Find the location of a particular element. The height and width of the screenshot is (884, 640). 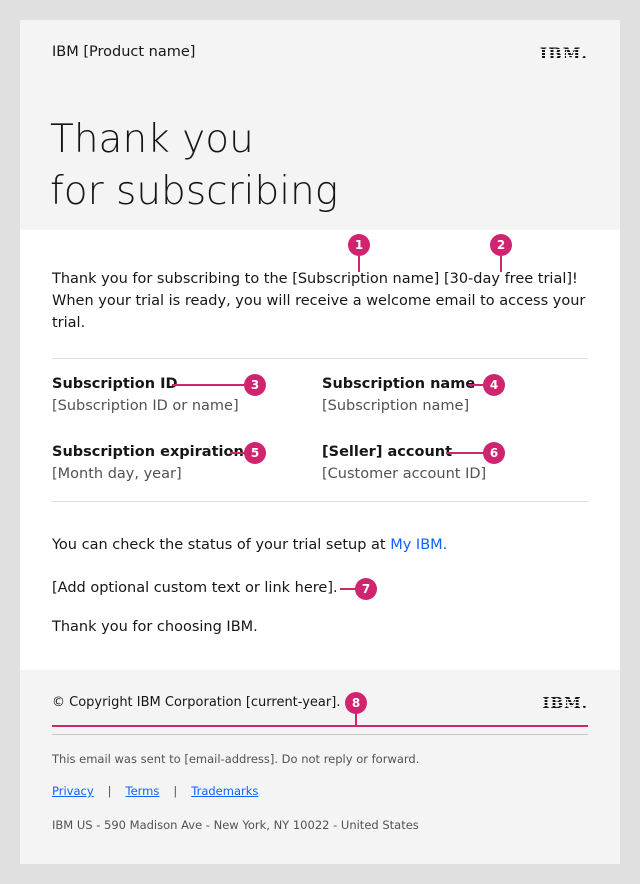

field-label-subscription-expiration: Subscription expiration is located at coordinates (148, 452).